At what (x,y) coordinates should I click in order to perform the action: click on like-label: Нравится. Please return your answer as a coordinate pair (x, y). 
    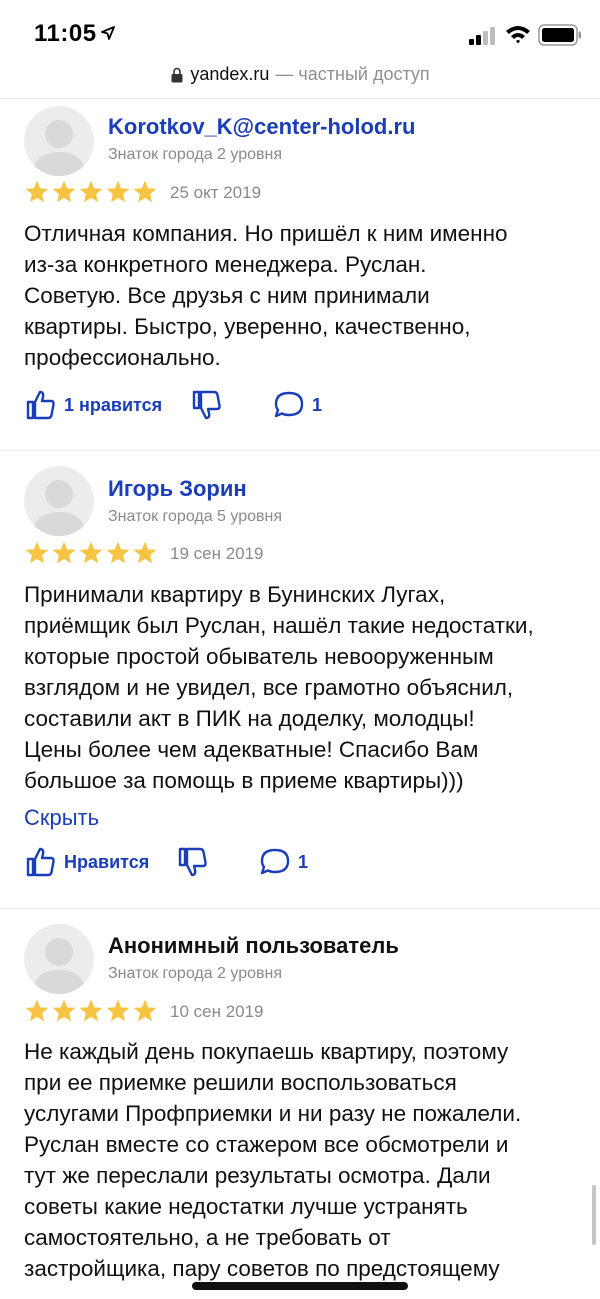
    Looking at the image, I should click on (107, 861).